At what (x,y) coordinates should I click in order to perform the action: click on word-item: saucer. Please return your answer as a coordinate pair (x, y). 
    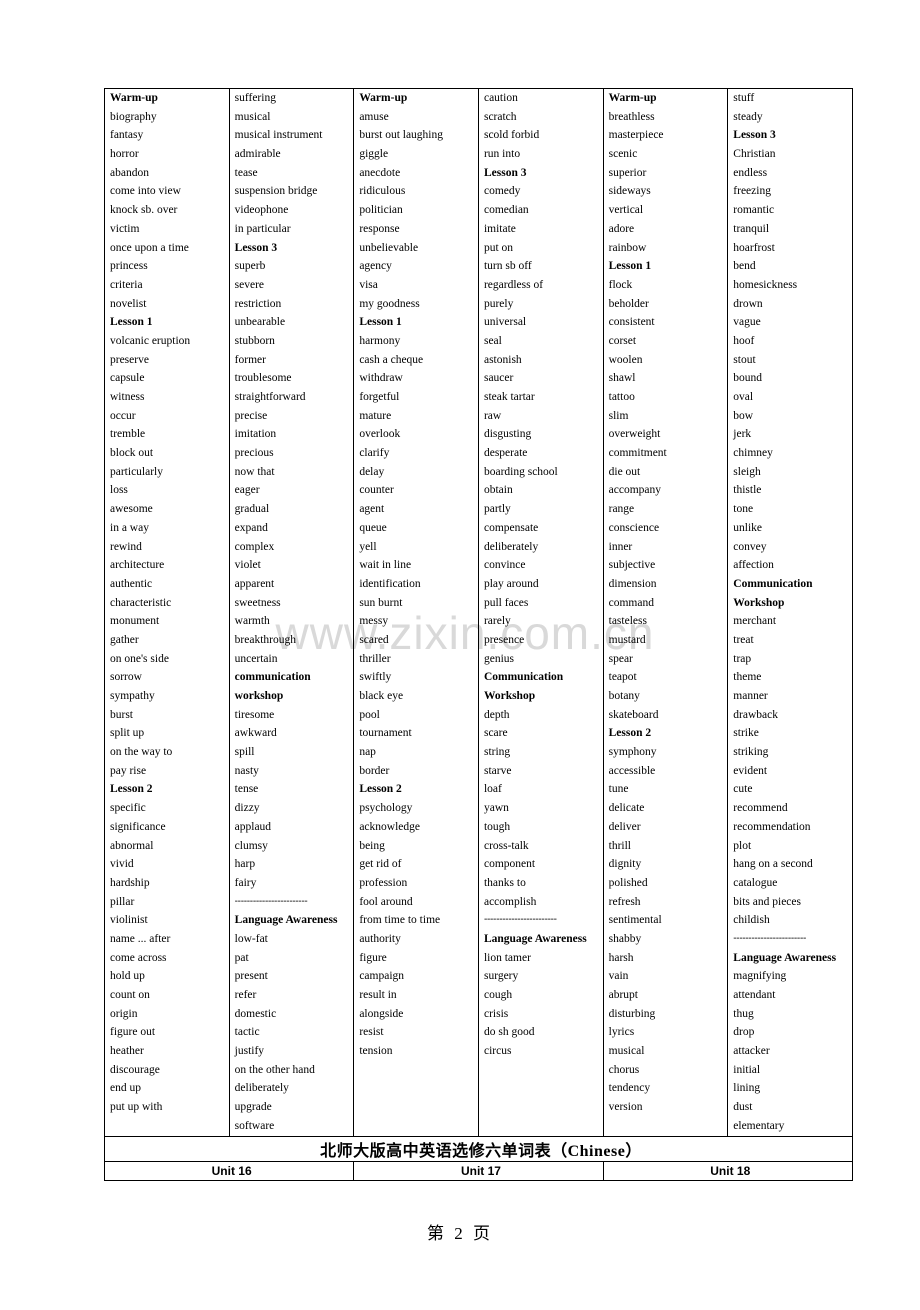
    Looking at the image, I should click on (498, 378).